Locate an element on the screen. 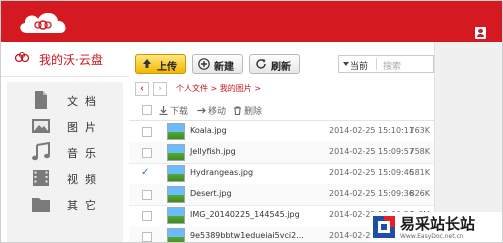 The height and width of the screenshot is (243, 503). move-action: 移动 is located at coordinates (211, 110).